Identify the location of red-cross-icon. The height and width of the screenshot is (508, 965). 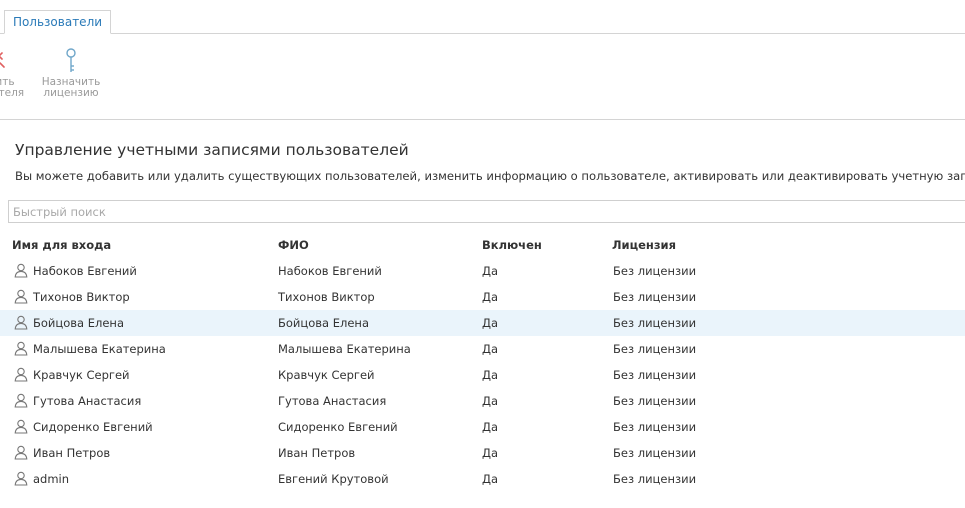
(16, 62).